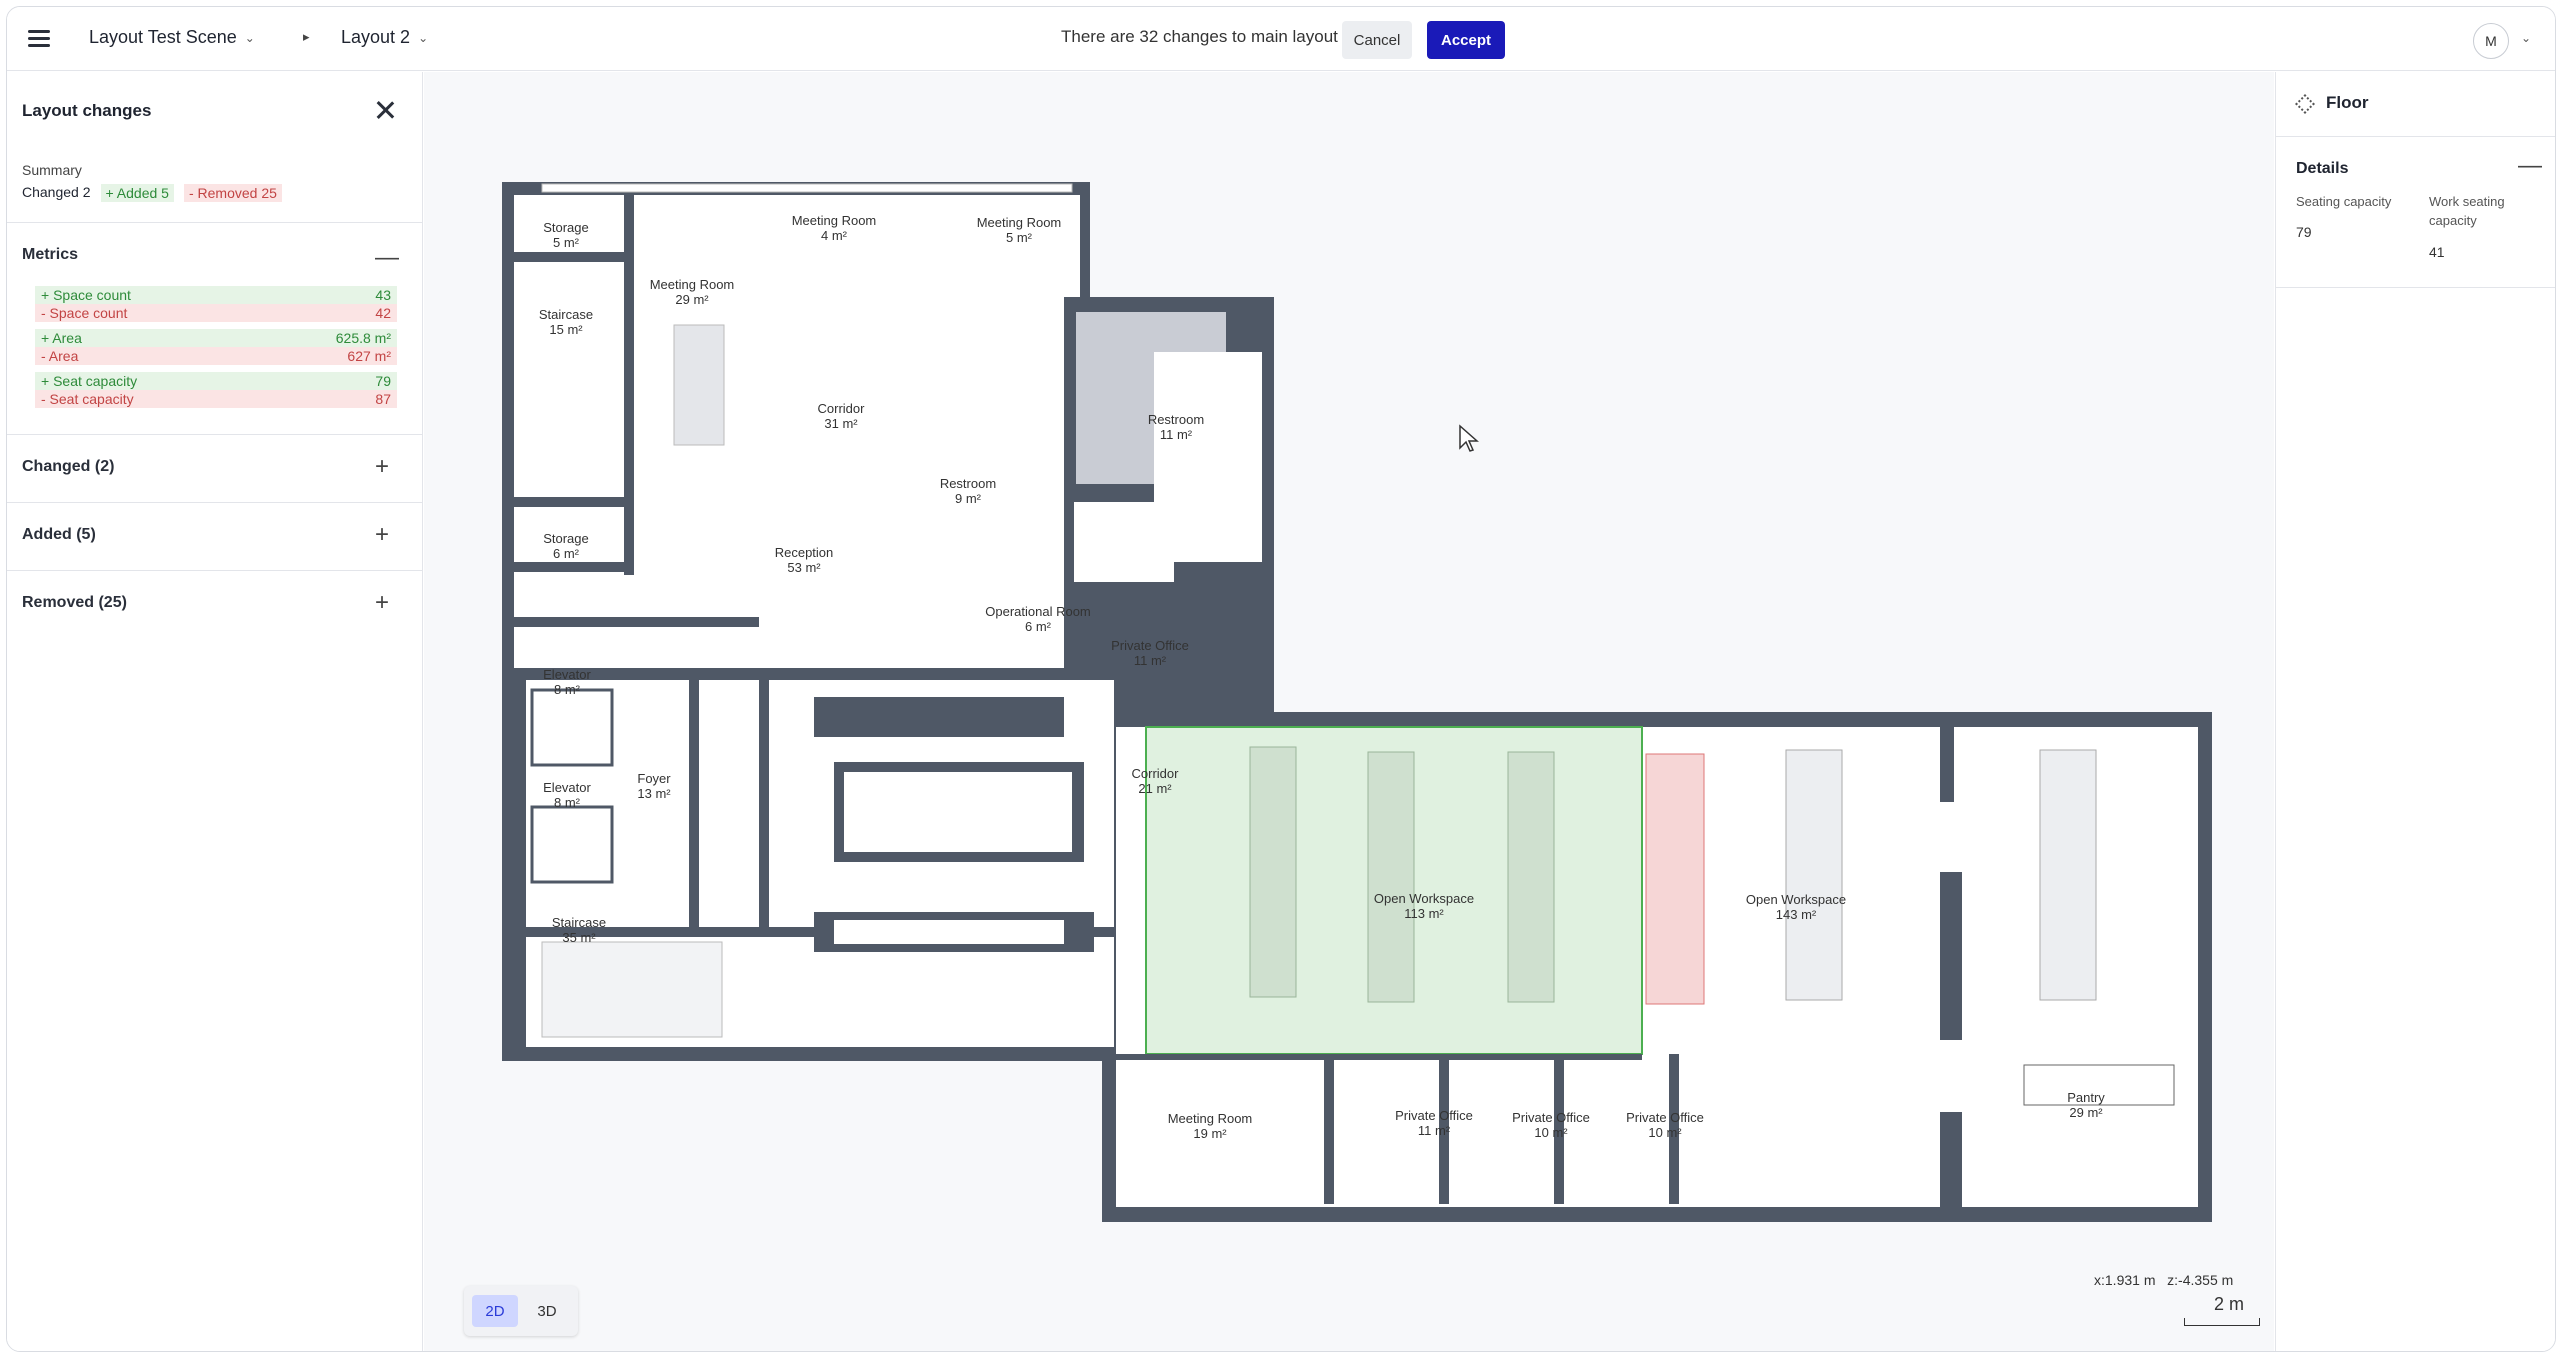 The width and height of the screenshot is (2571, 1358). What do you see at coordinates (2437, 252) in the screenshot?
I see `work-seating-capacity-value: 41` at bounding box center [2437, 252].